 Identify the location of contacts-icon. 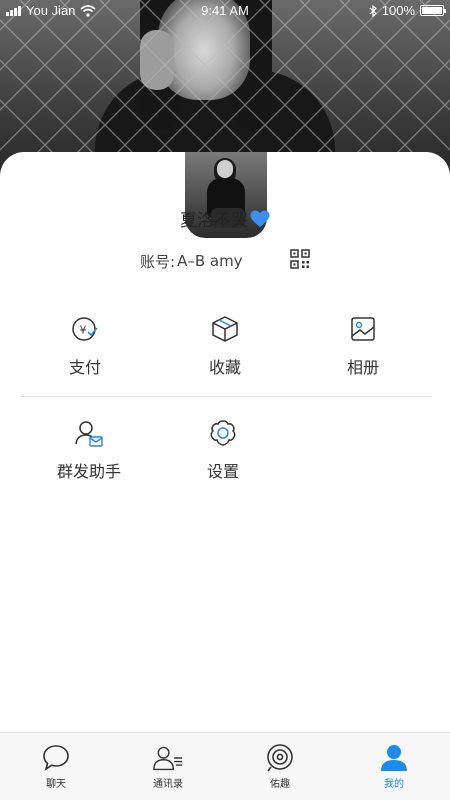
(168, 758).